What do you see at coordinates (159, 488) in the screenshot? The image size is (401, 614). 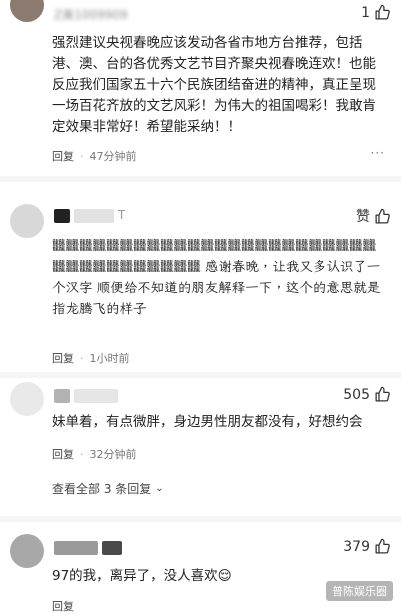 I see `chevron-down-icon: ⌄` at bounding box center [159, 488].